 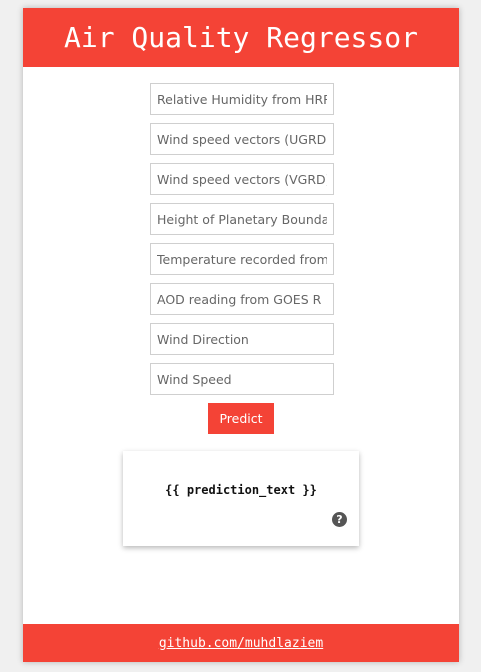 I want to click on aod-input, so click(x=242, y=299).